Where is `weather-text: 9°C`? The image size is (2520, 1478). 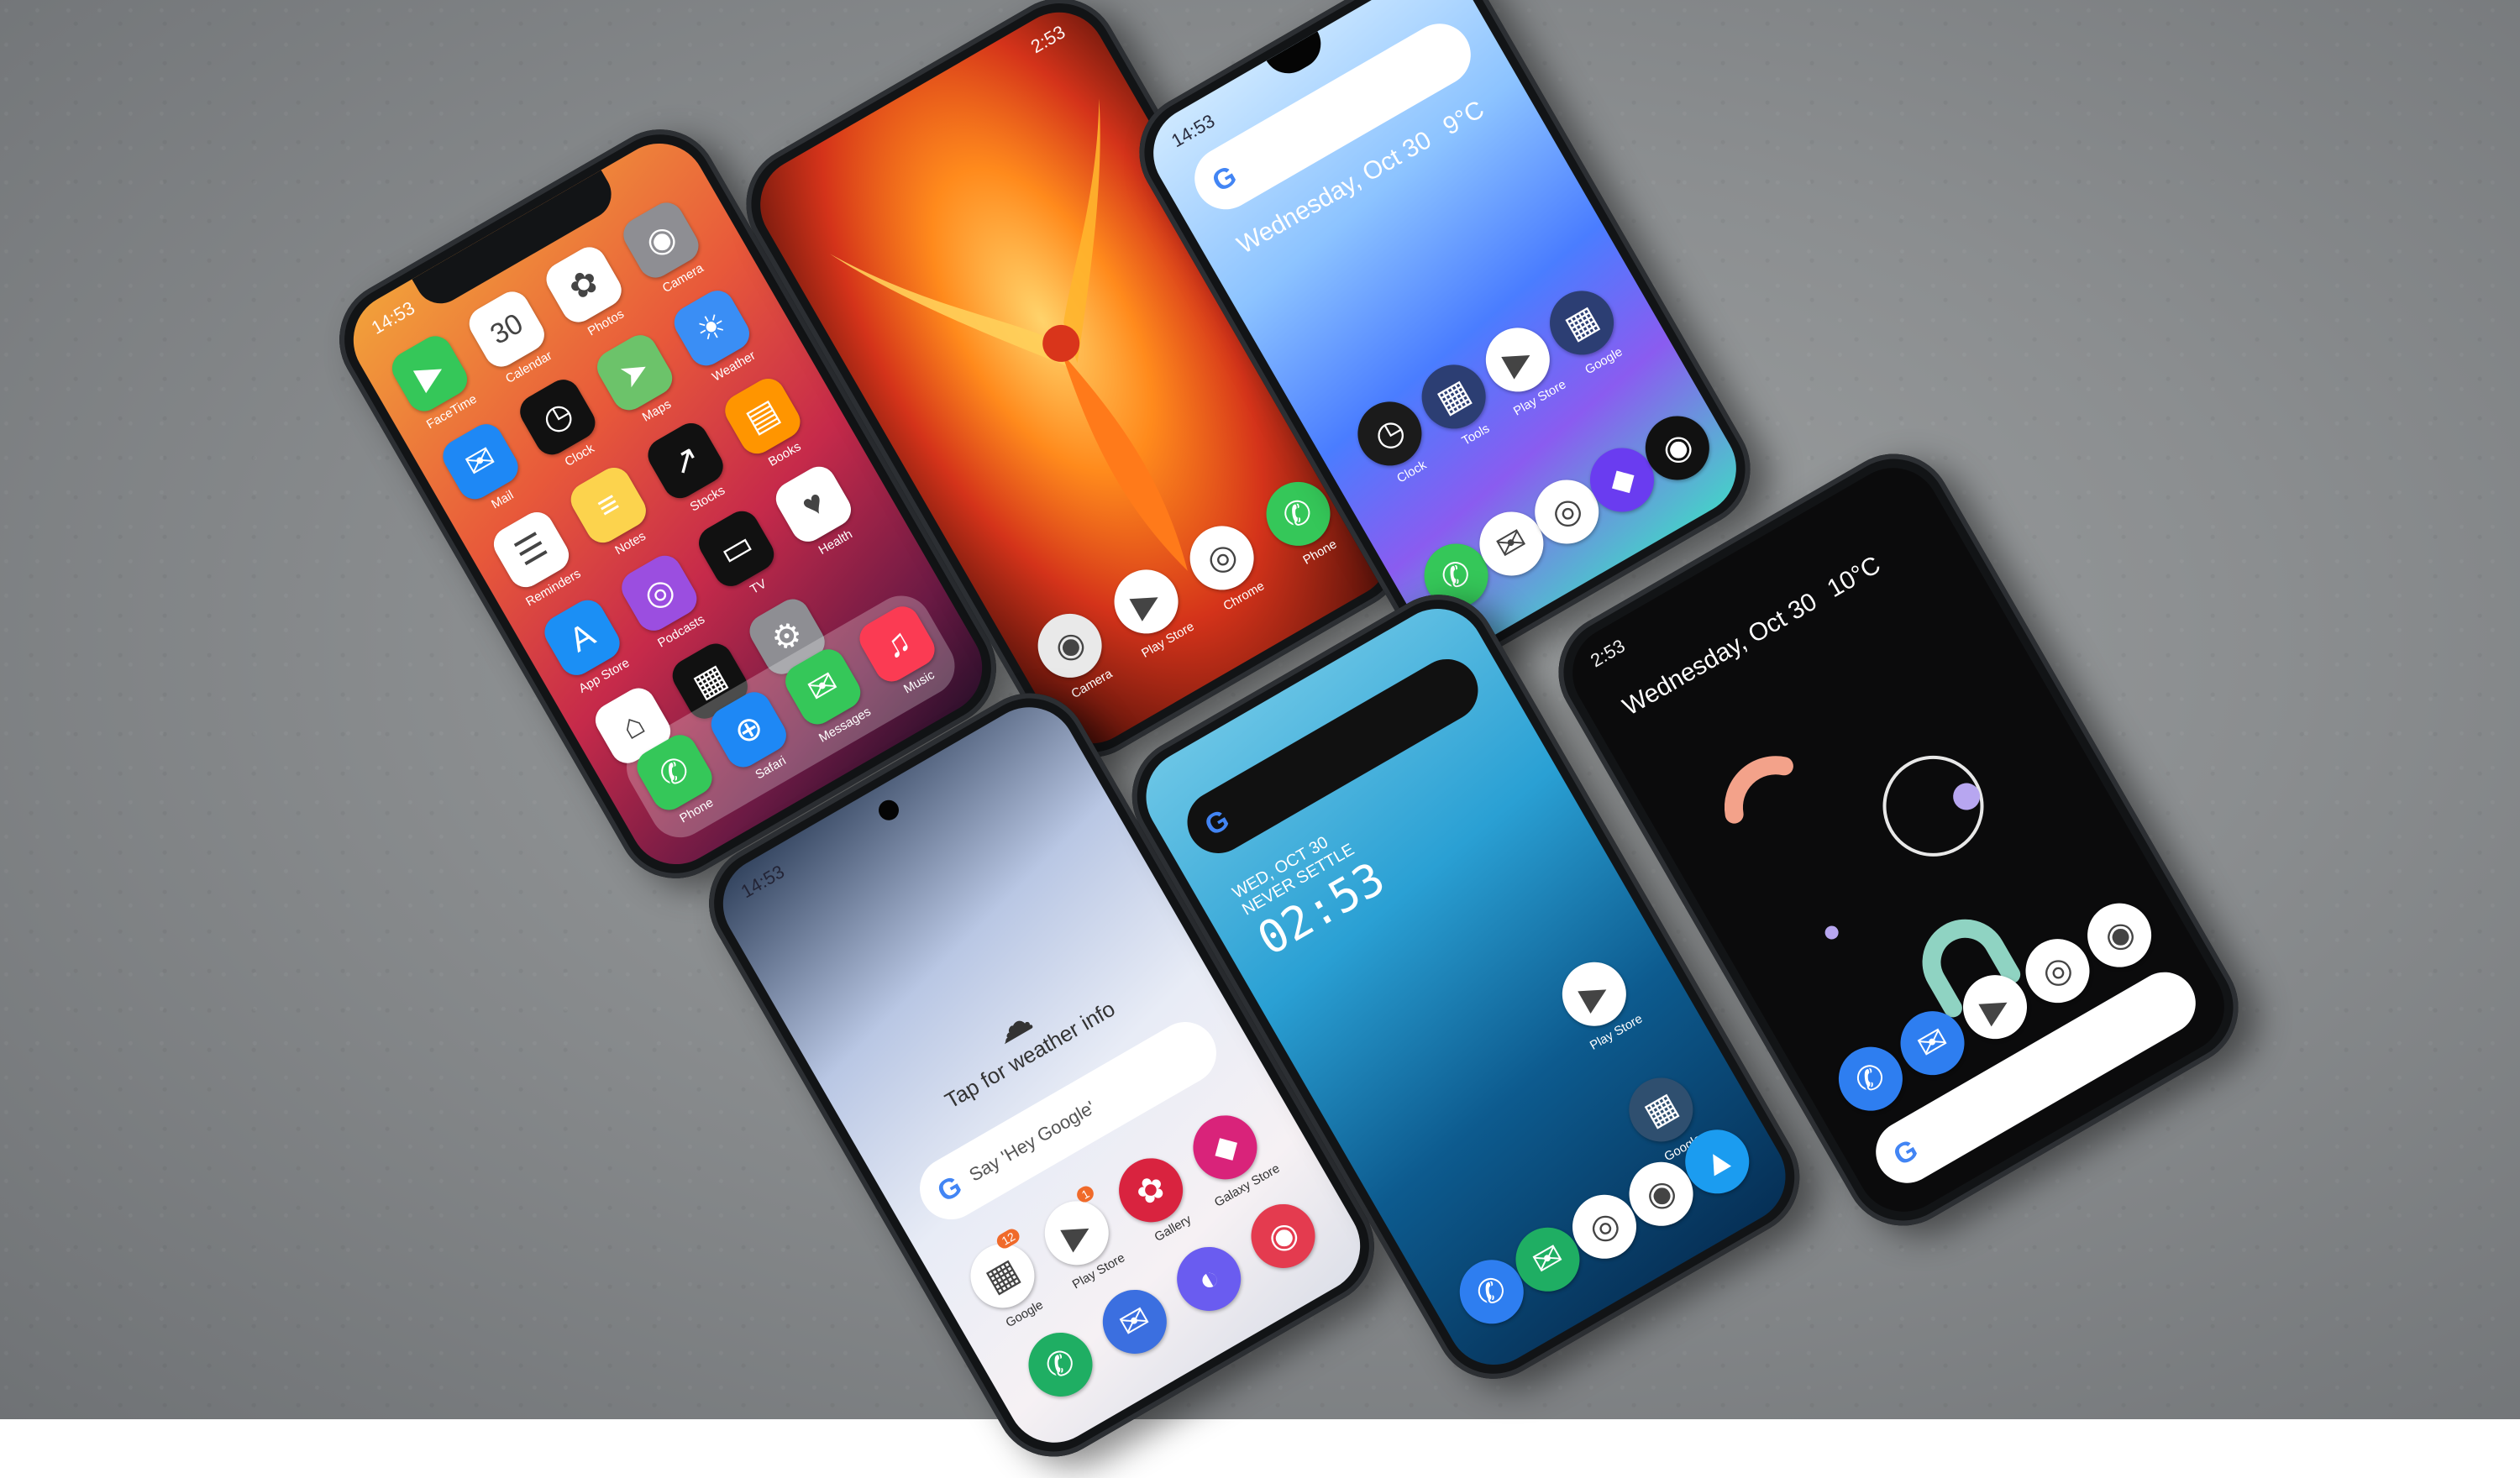
weather-text: 9°C is located at coordinates (1463, 118).